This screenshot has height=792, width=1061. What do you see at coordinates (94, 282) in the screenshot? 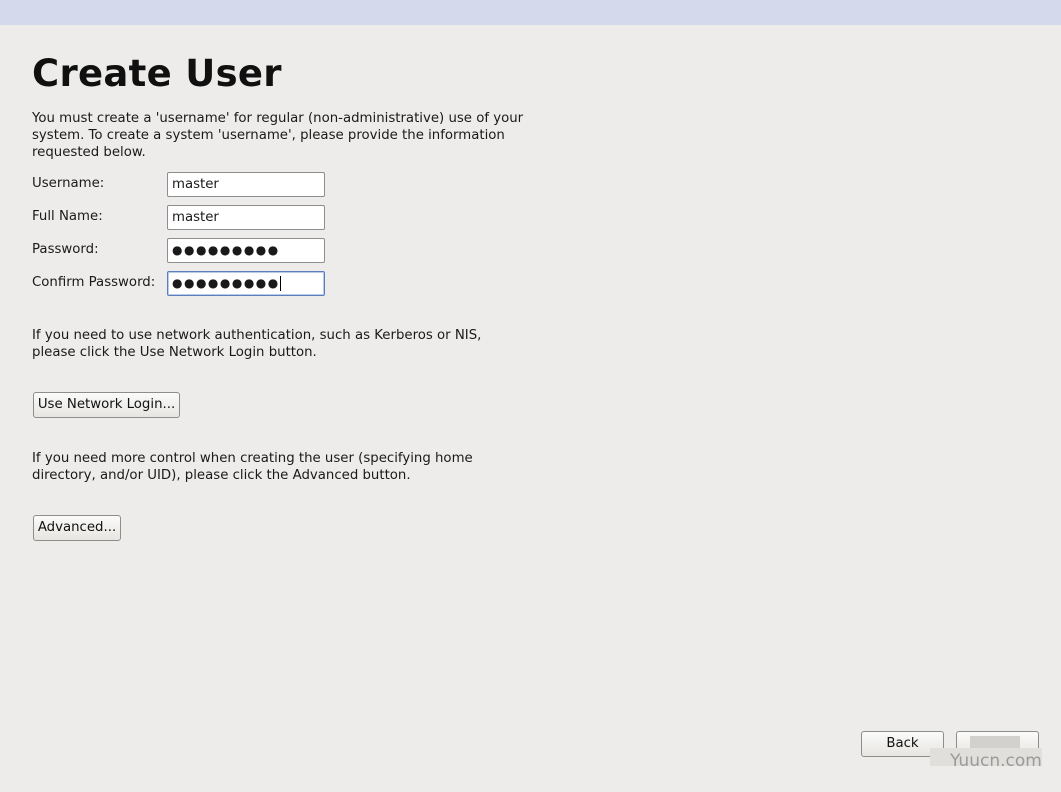
I see `confirm-password-label: Confirm Password:` at bounding box center [94, 282].